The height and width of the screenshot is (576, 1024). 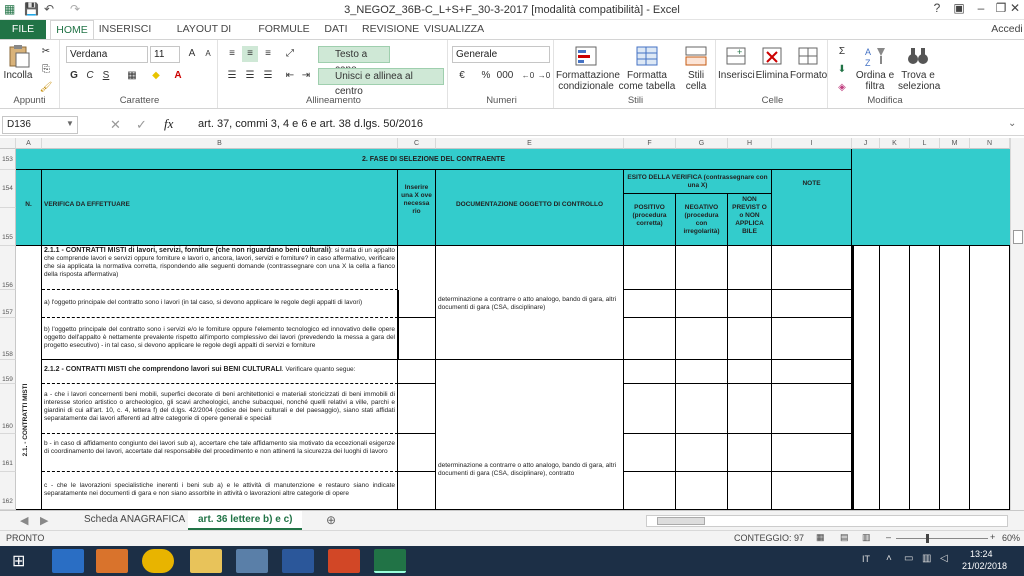 What do you see at coordinates (8, 268) in the screenshot?
I see `row-header: 156` at bounding box center [8, 268].